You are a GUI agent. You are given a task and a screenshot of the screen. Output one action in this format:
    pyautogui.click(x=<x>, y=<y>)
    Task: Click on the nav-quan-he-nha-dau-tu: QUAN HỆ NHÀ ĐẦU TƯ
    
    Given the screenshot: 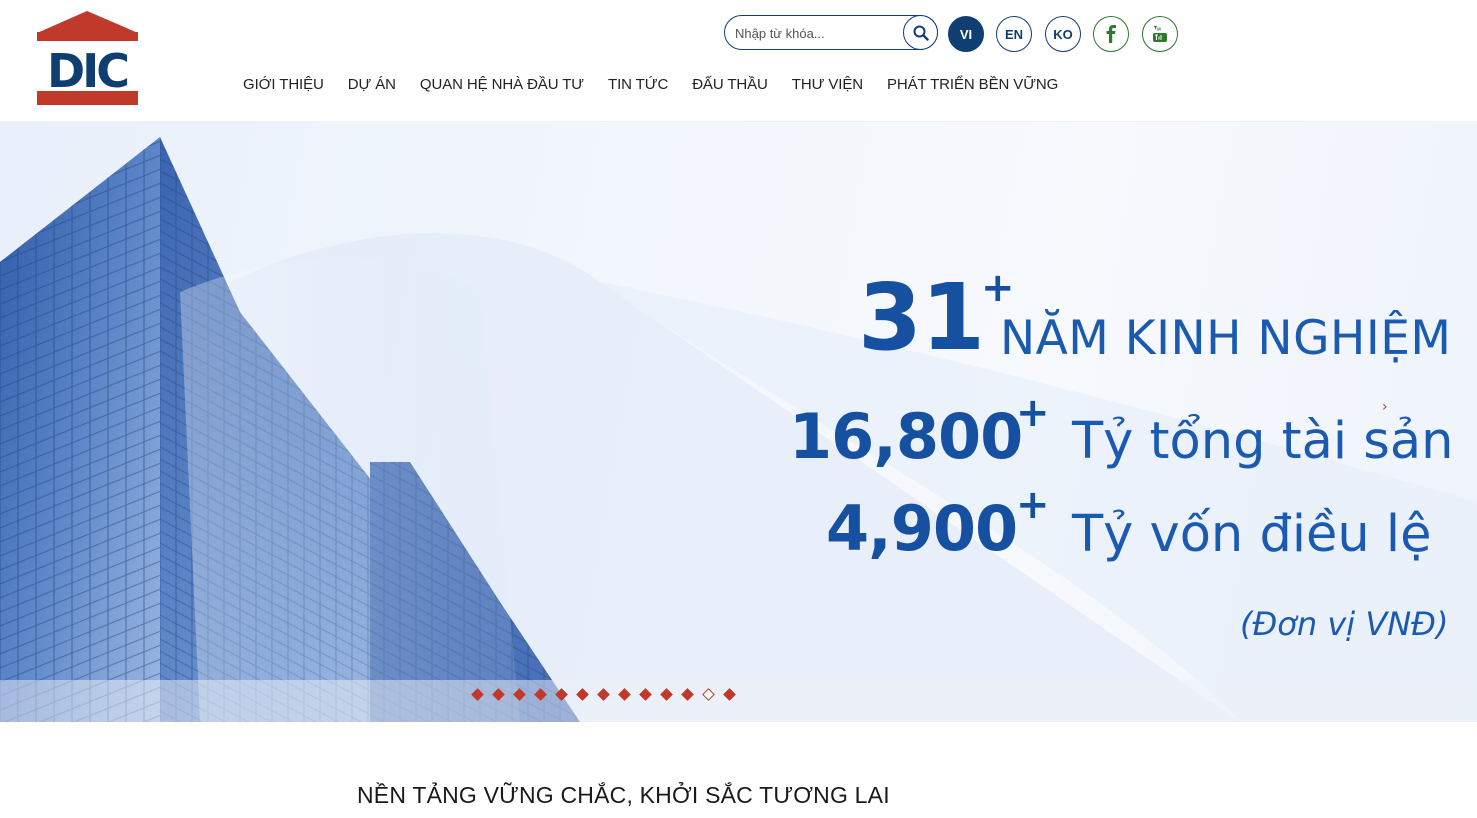 What is the action you would take?
    pyautogui.click(x=502, y=84)
    